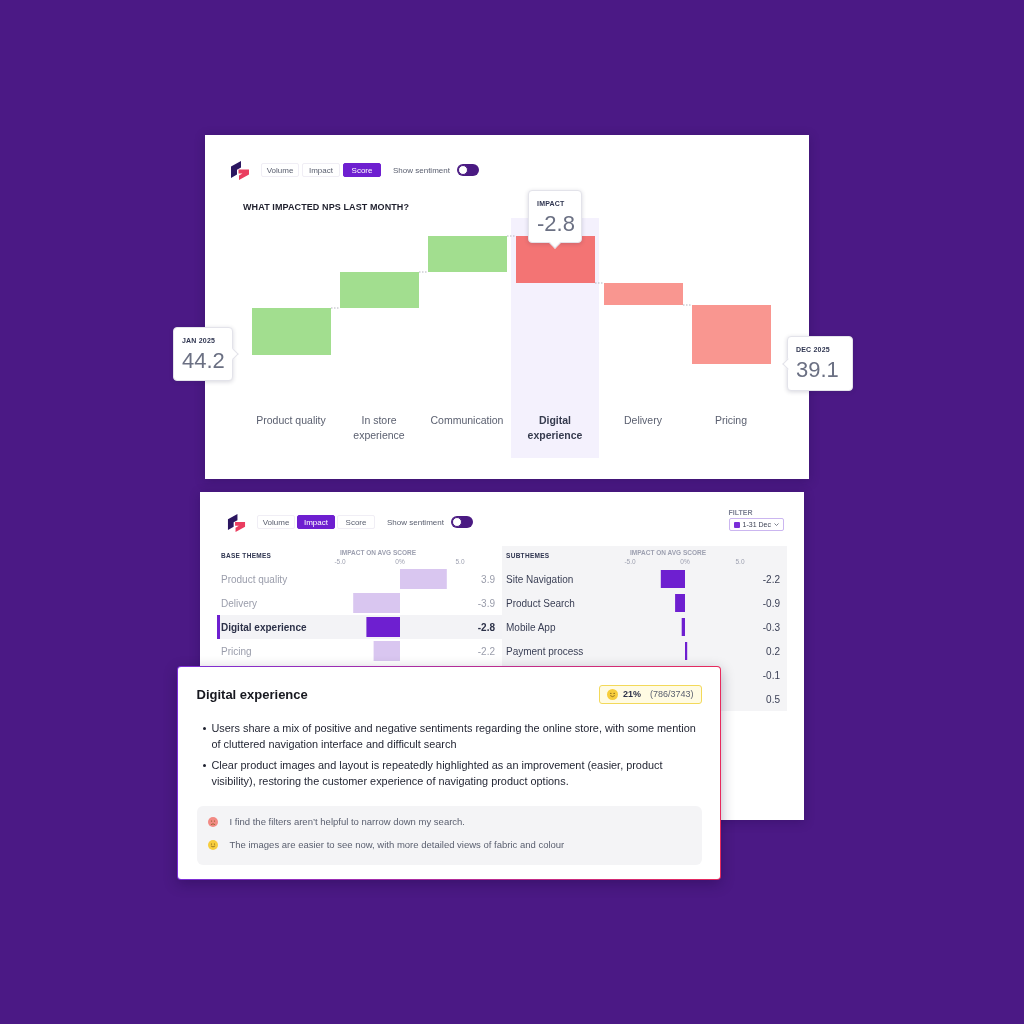 This screenshot has width=1024, height=1024. I want to click on theme-name: Payment process, so click(545, 651).